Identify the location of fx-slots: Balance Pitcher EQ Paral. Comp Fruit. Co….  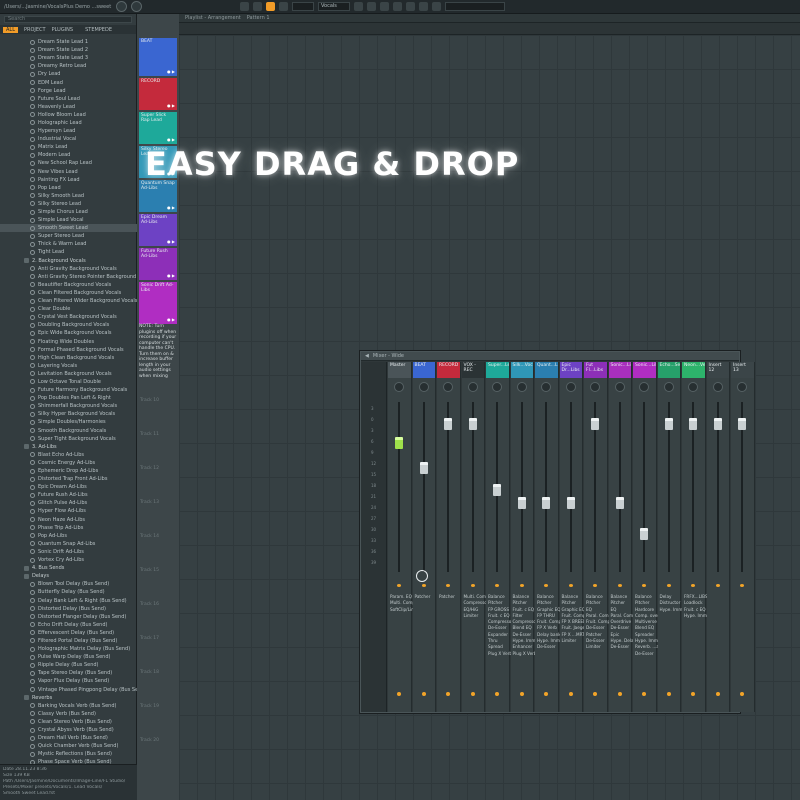
(598, 622).